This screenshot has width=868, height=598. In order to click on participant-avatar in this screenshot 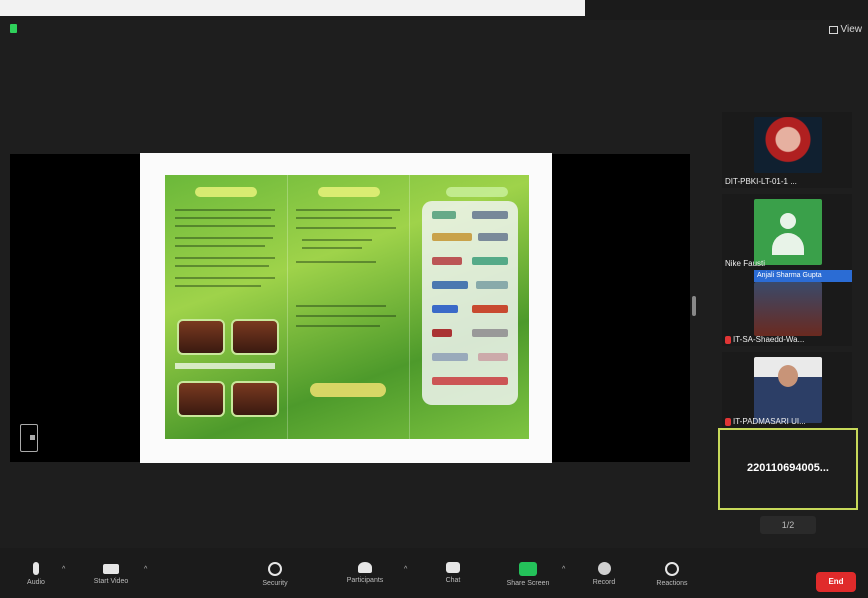, I will do `click(788, 232)`.